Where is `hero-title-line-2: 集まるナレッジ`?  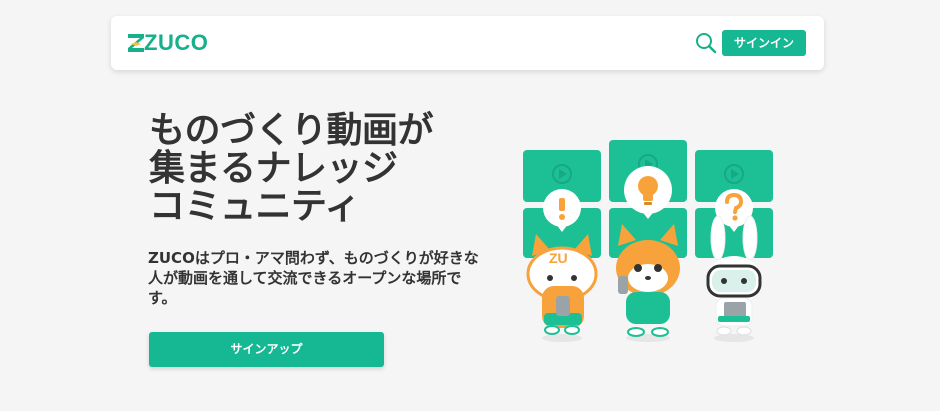
hero-title-line-2: 集まるナレッジ is located at coordinates (273, 168).